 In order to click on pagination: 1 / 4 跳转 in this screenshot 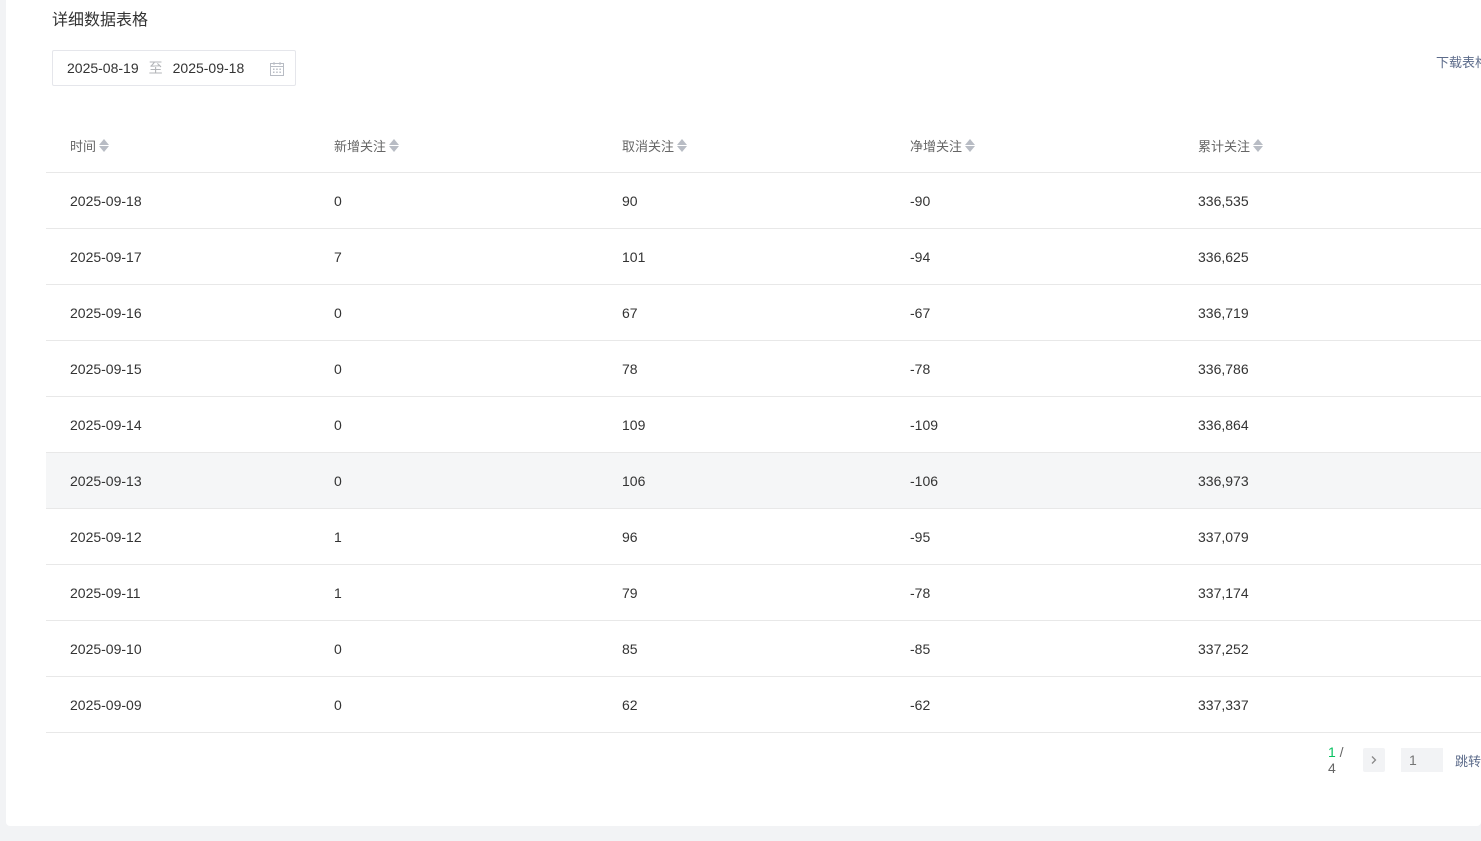, I will do `click(1404, 760)`.